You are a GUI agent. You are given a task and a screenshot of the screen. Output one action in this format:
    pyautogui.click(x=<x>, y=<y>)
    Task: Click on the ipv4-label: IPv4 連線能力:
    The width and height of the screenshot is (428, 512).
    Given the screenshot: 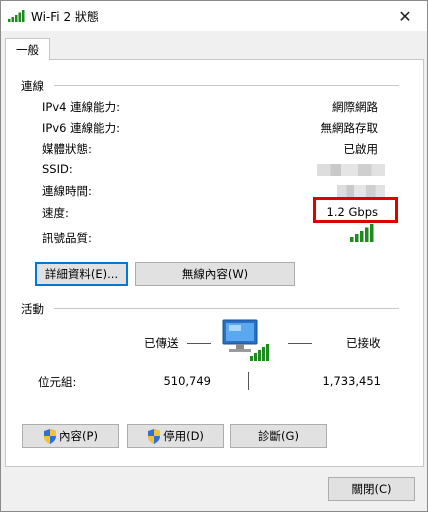 What is the action you would take?
    pyautogui.click(x=81, y=107)
    